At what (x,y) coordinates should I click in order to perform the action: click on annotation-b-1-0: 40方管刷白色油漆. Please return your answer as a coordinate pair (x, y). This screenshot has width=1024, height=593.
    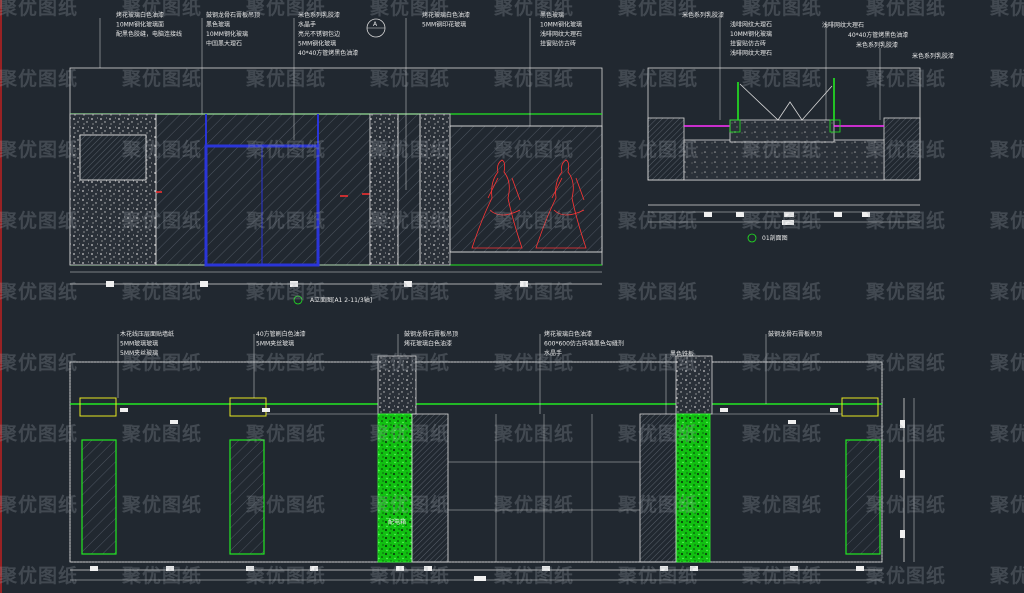
    Looking at the image, I should click on (281, 334).